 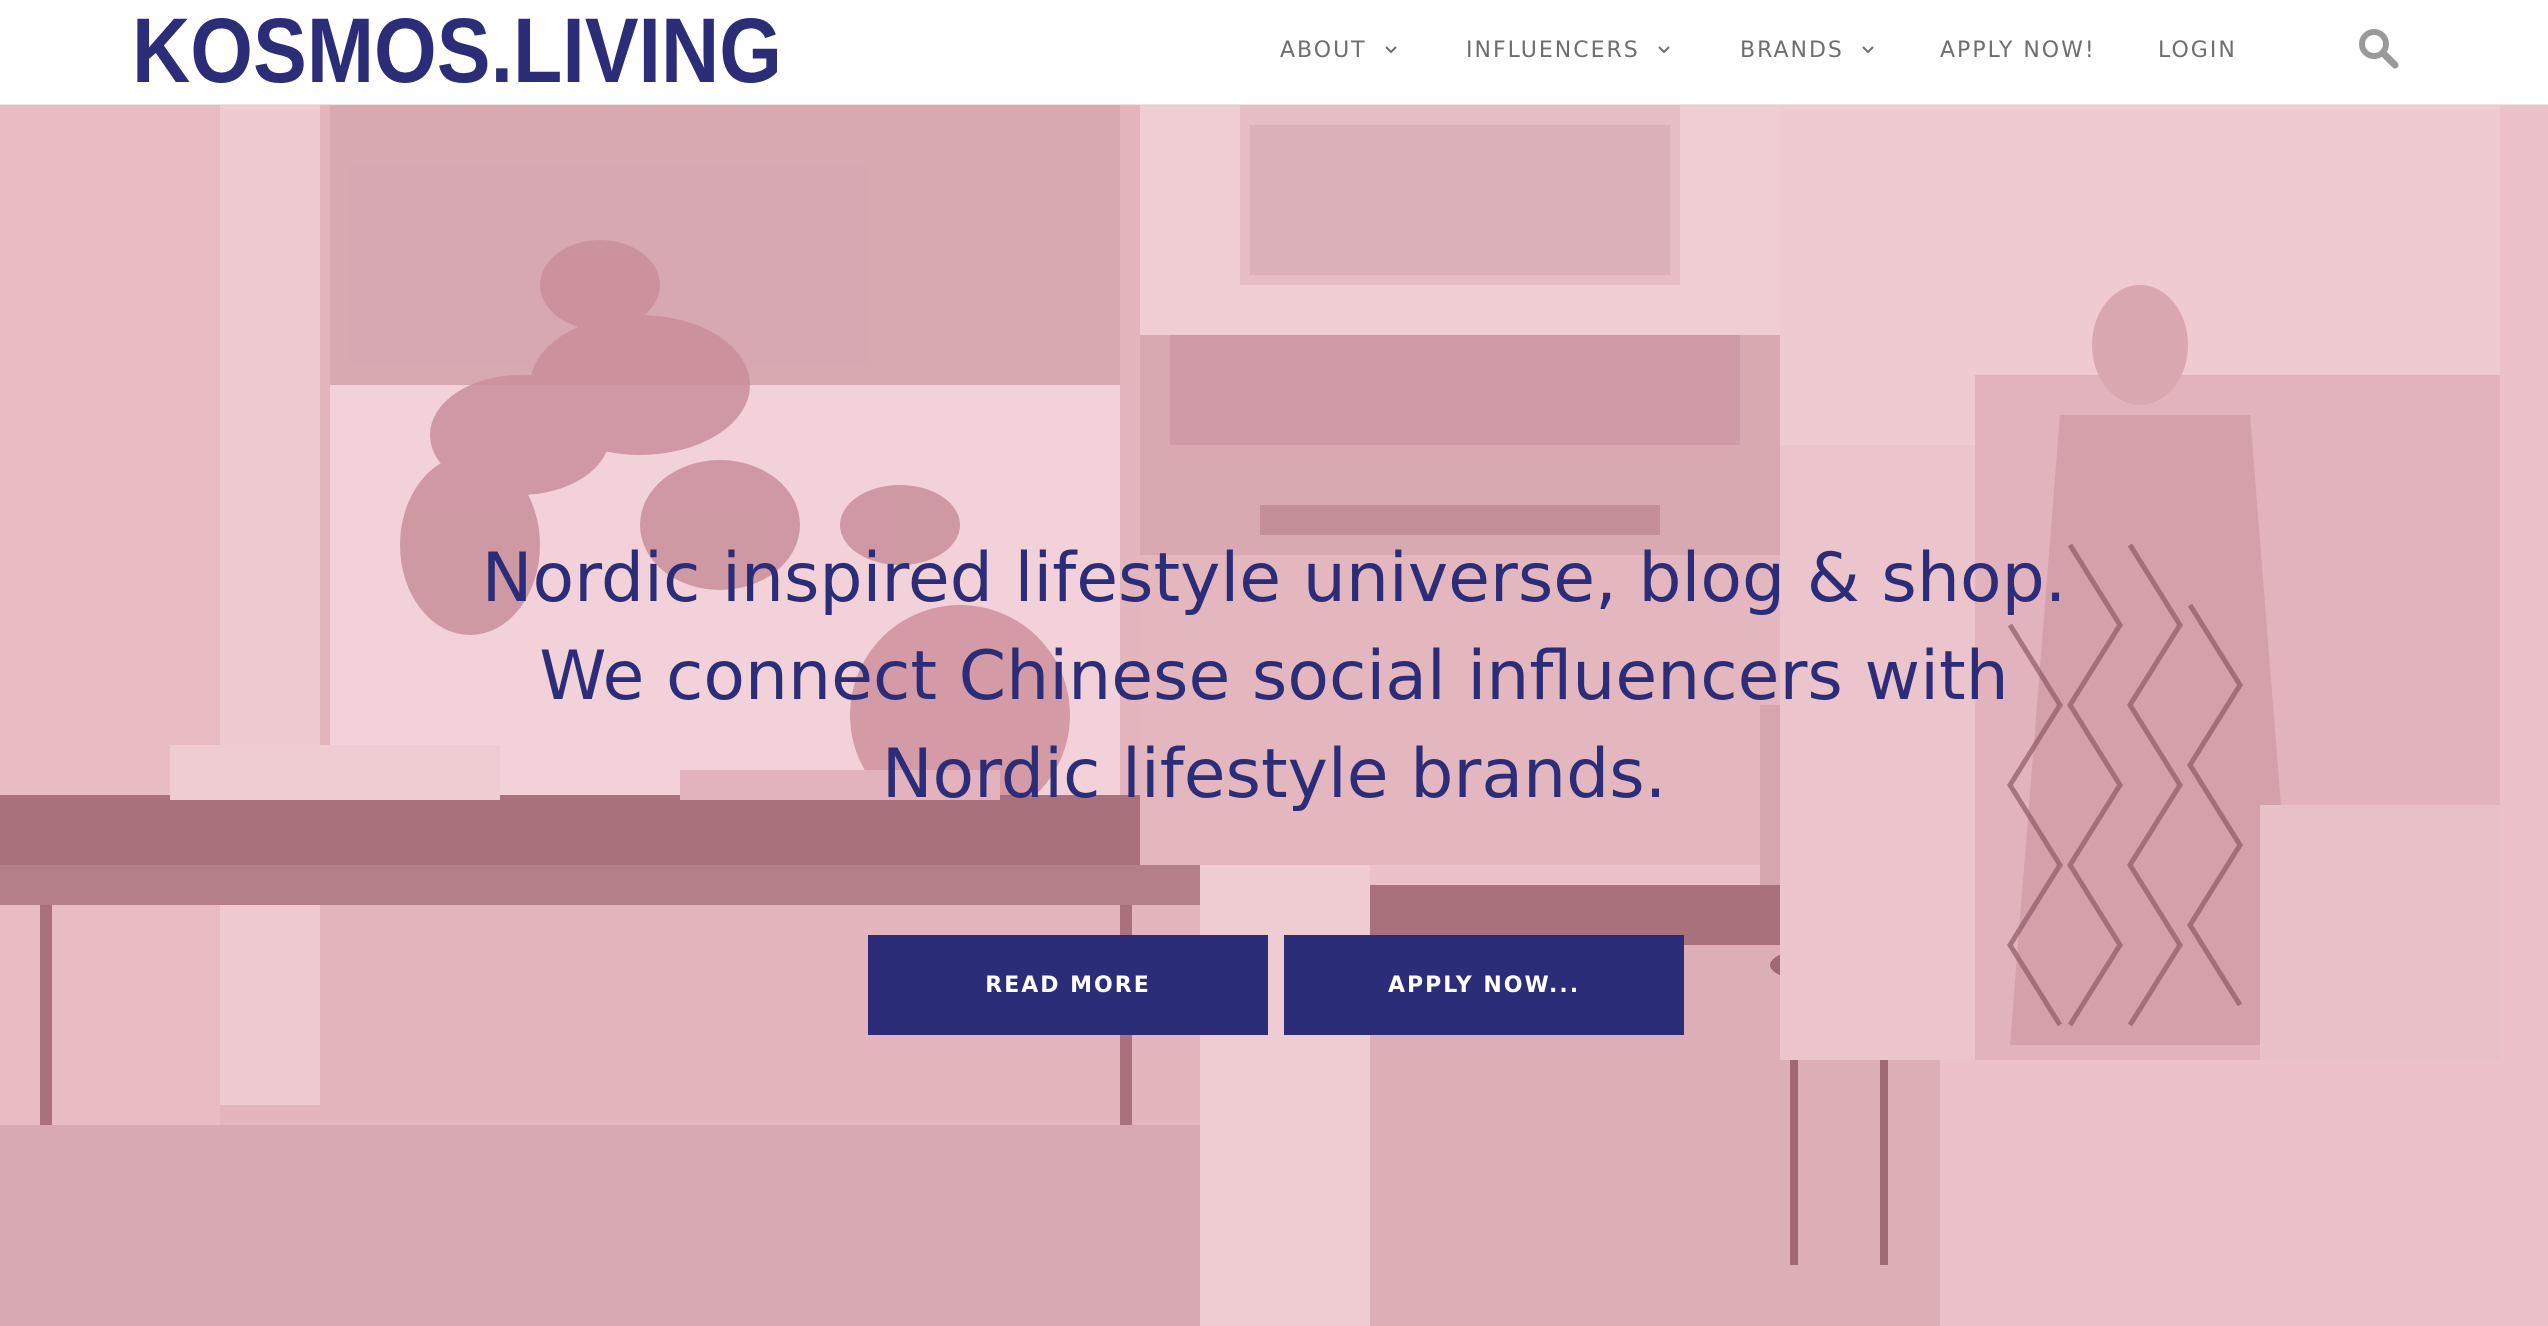 I want to click on nav-about: ABOUT, so click(x=1339, y=50).